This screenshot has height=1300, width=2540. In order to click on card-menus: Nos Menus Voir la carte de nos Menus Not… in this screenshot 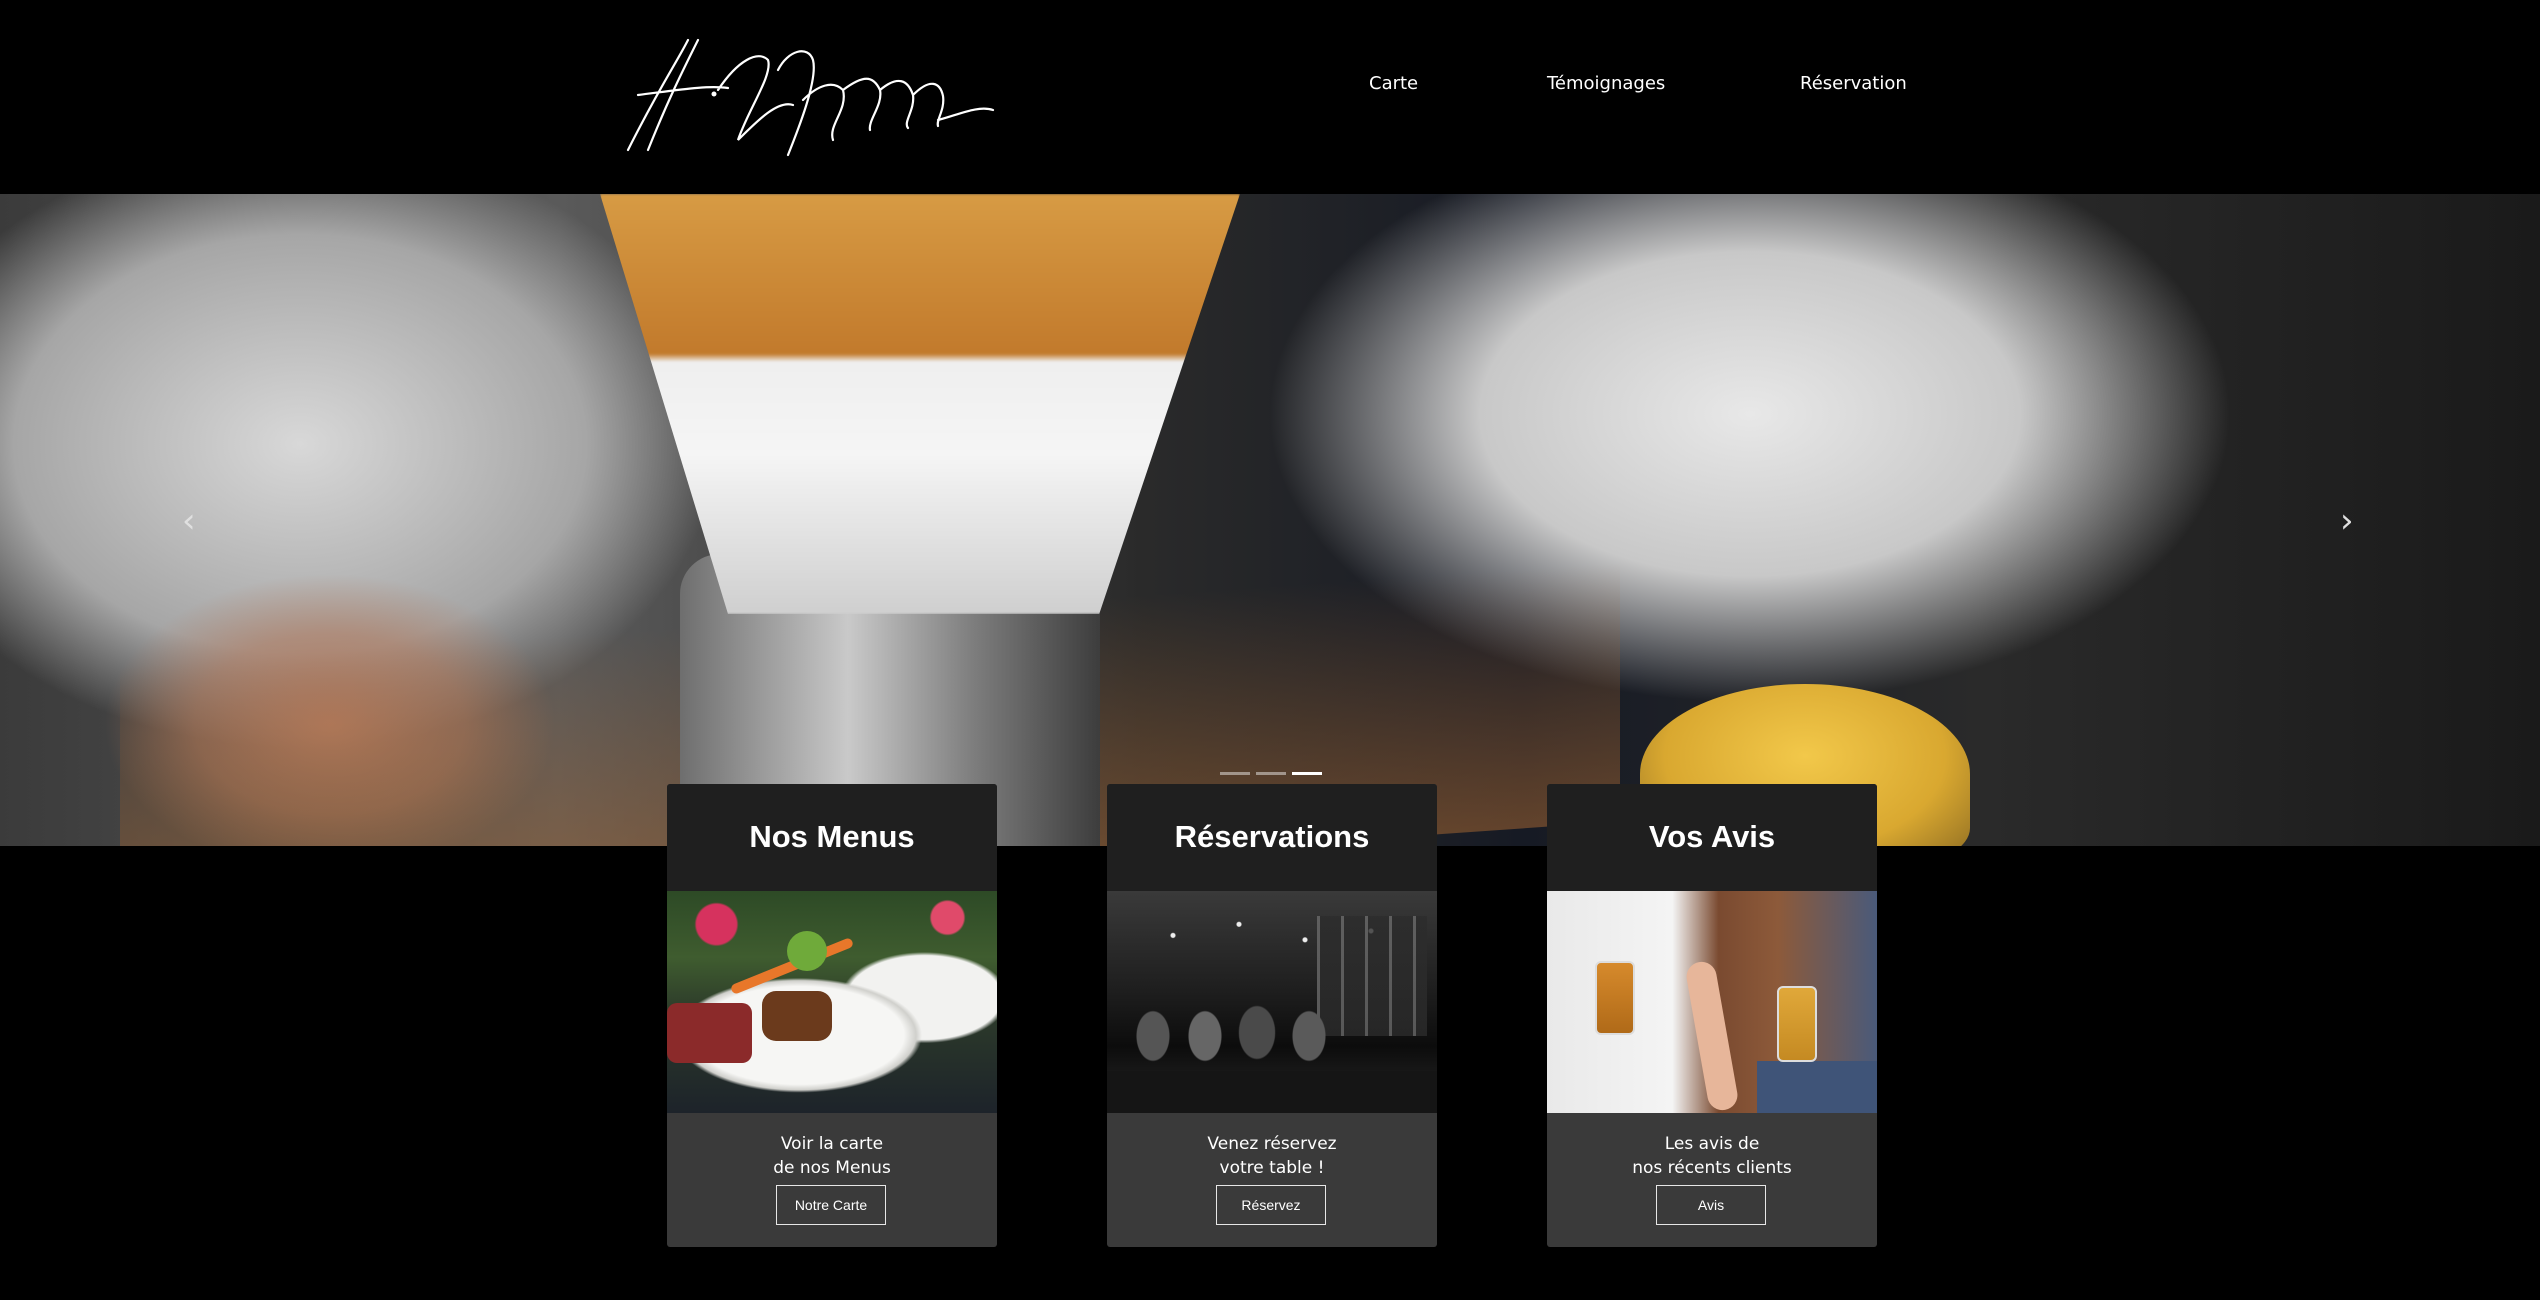, I will do `click(832, 1015)`.